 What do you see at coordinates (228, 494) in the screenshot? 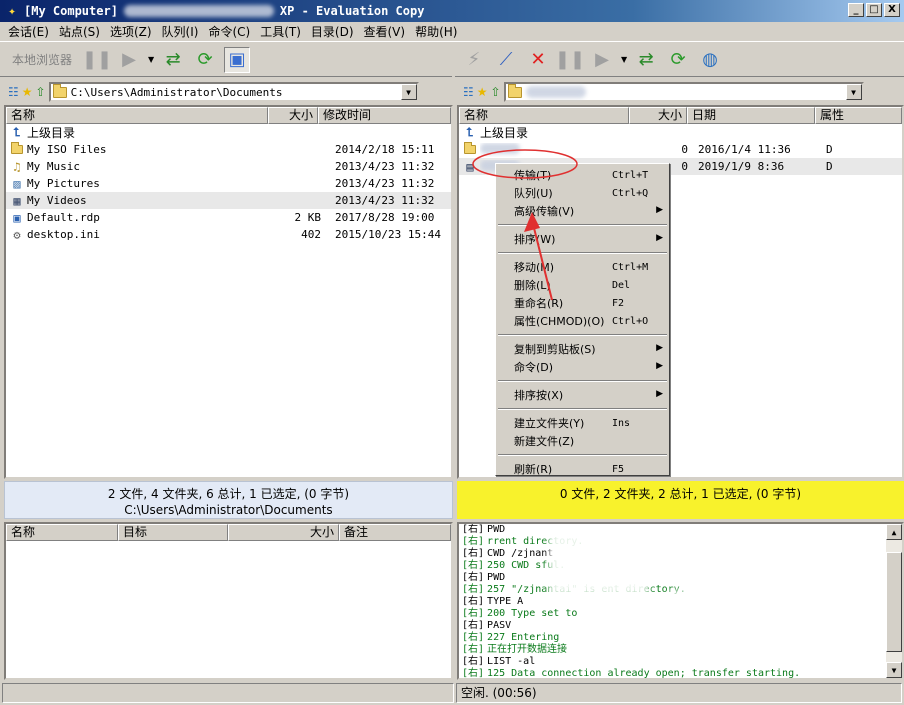
I see `local-status-summary: 2 文件, 4 文件夹, 6 总计, 1 已选定, (0 字节)` at bounding box center [228, 494].